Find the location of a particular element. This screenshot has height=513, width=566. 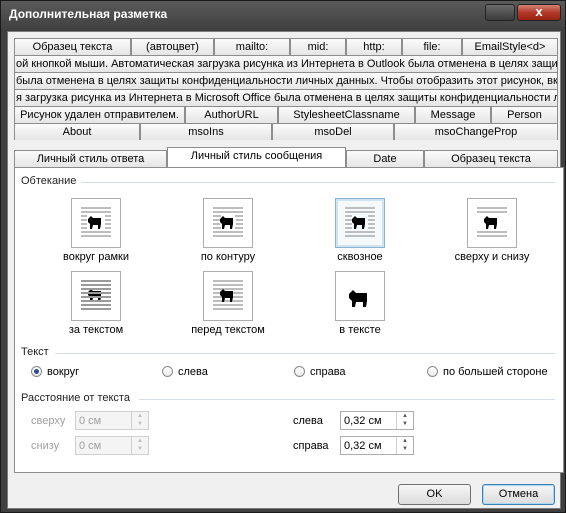

tab-sample-text-2: Образец текста is located at coordinates (491, 158).